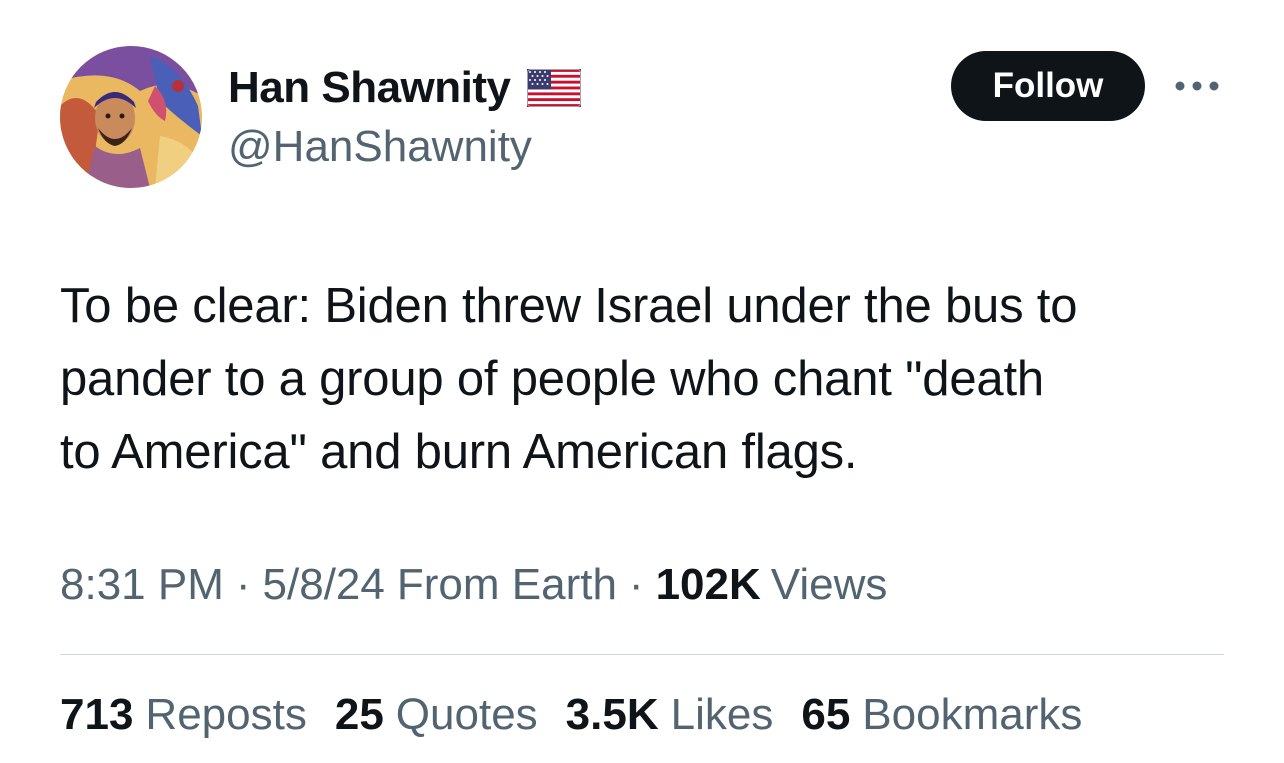 The image size is (1284, 763). I want to click on likes-count: 3.5K, so click(612, 714).